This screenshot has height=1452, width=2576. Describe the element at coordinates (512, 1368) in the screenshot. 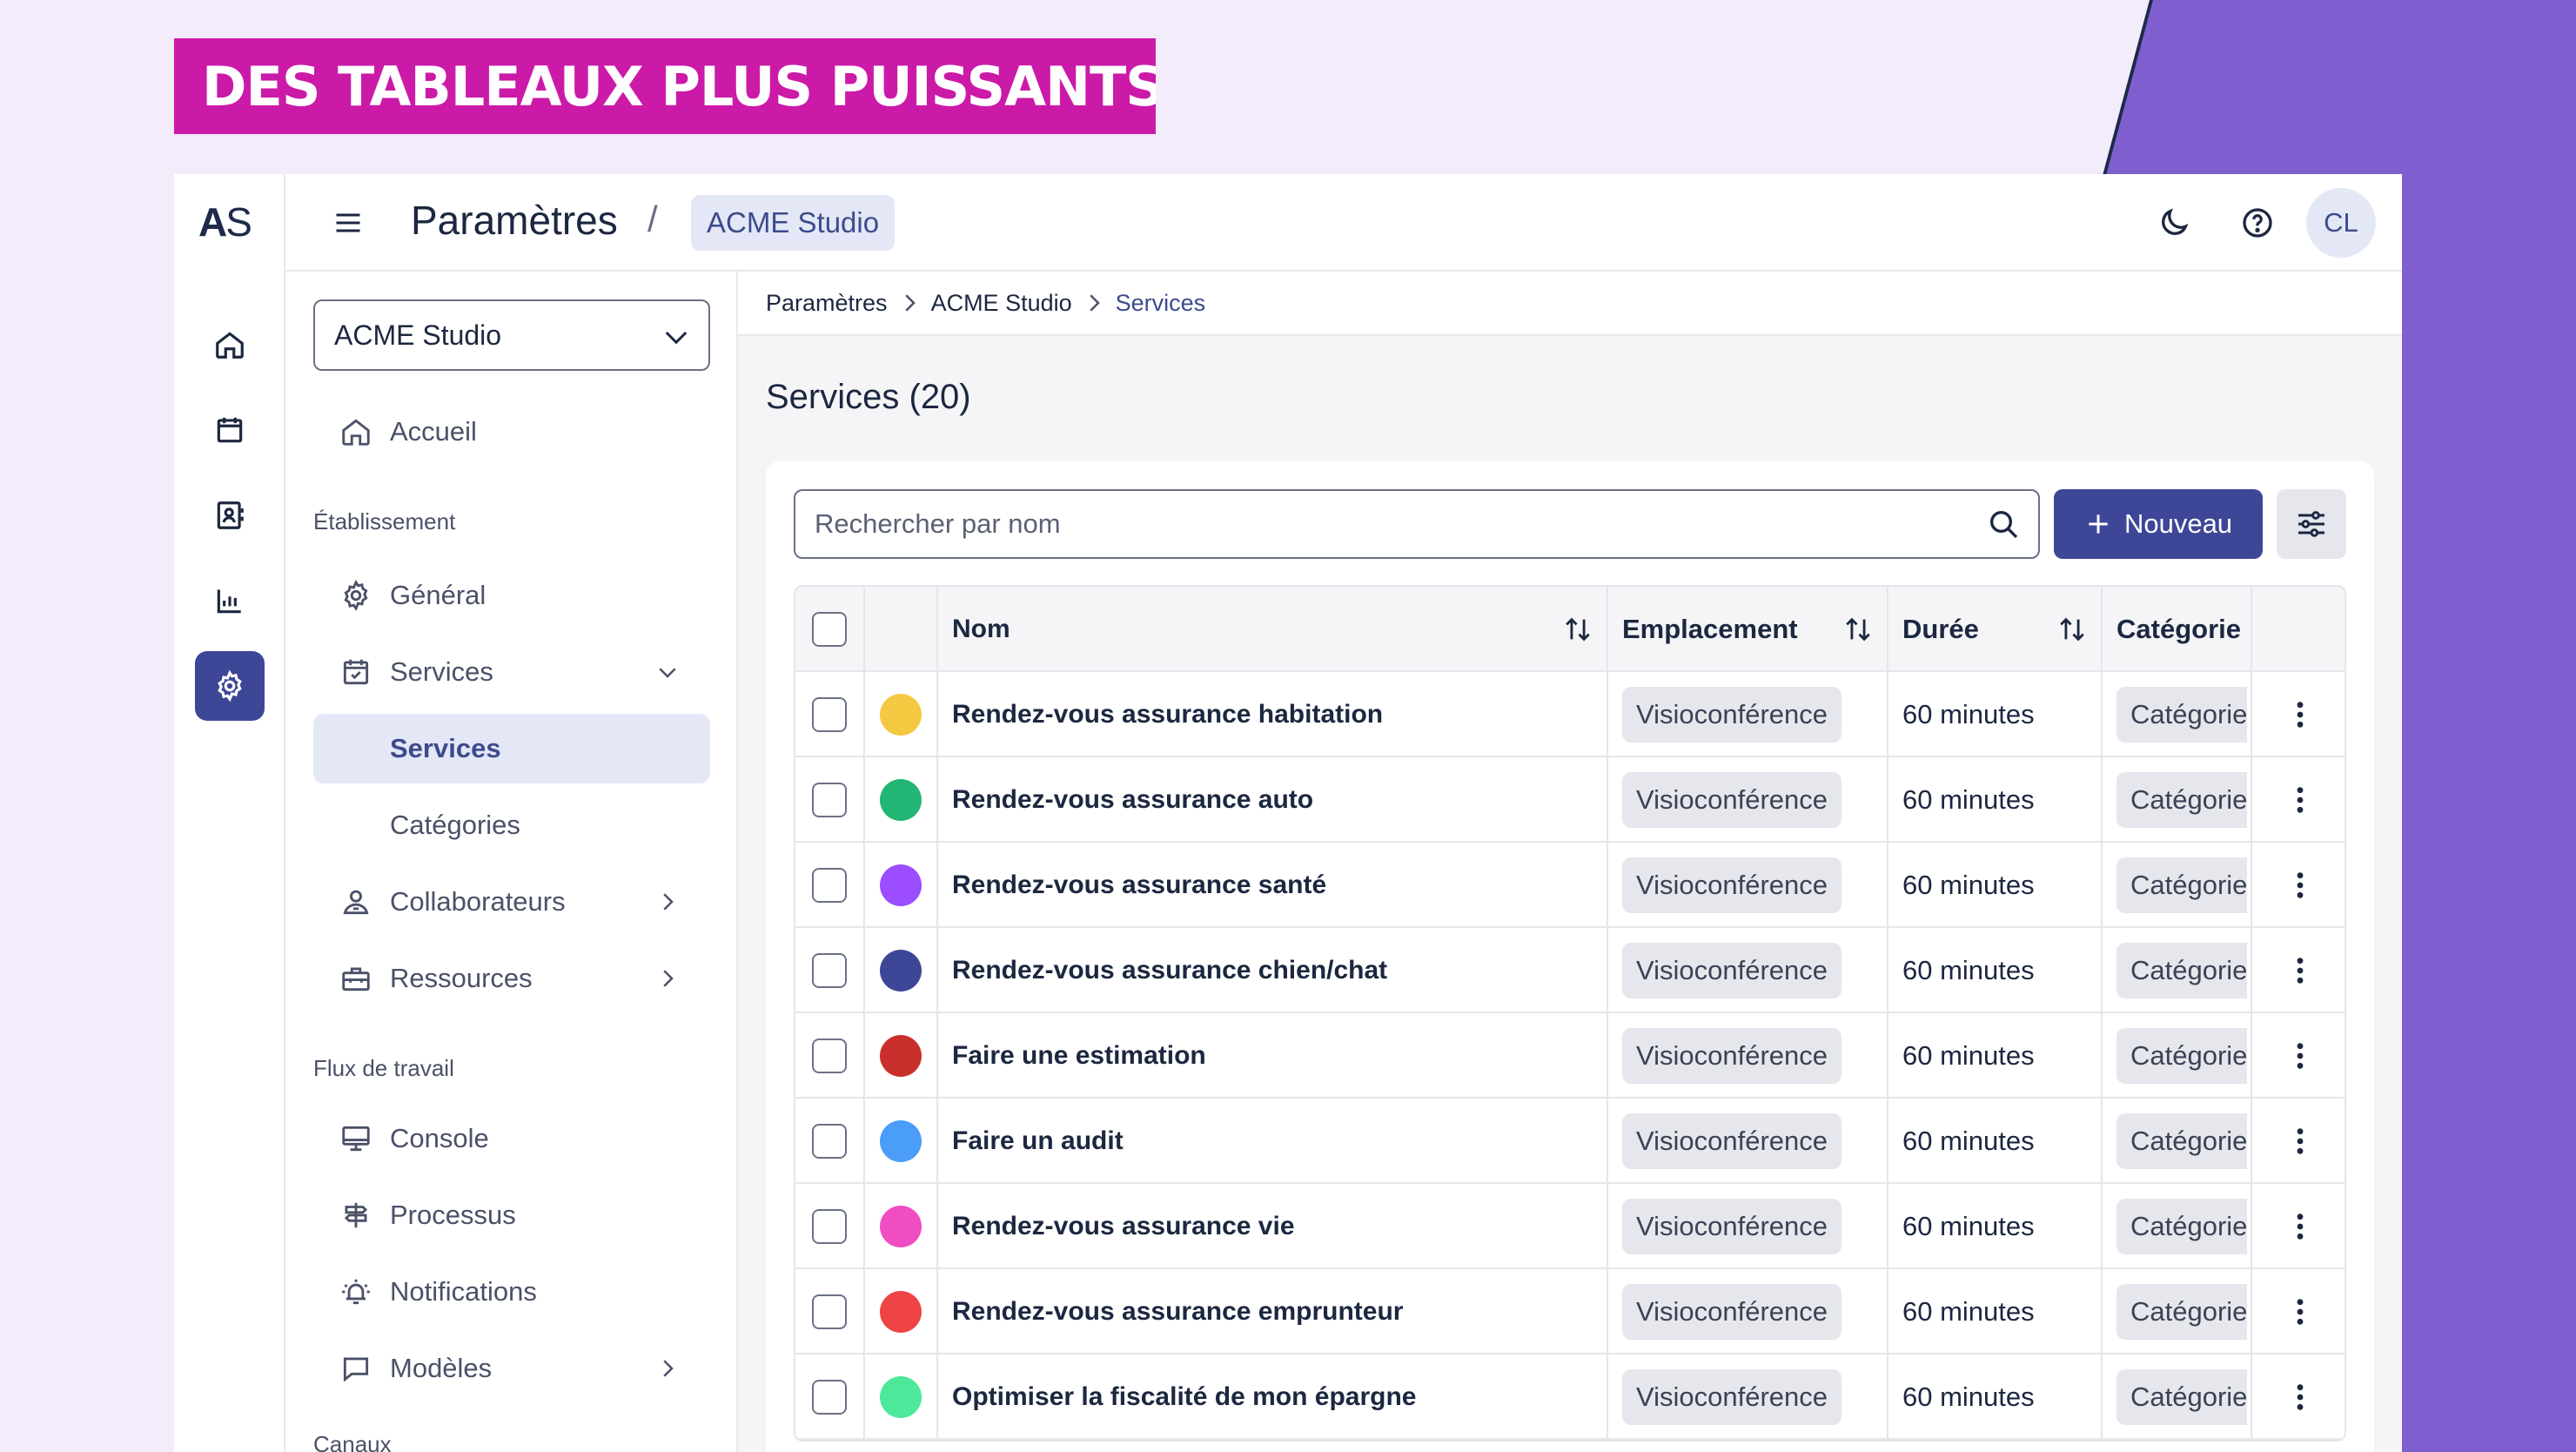

I see `nav-item-modeles: Modèles` at that location.